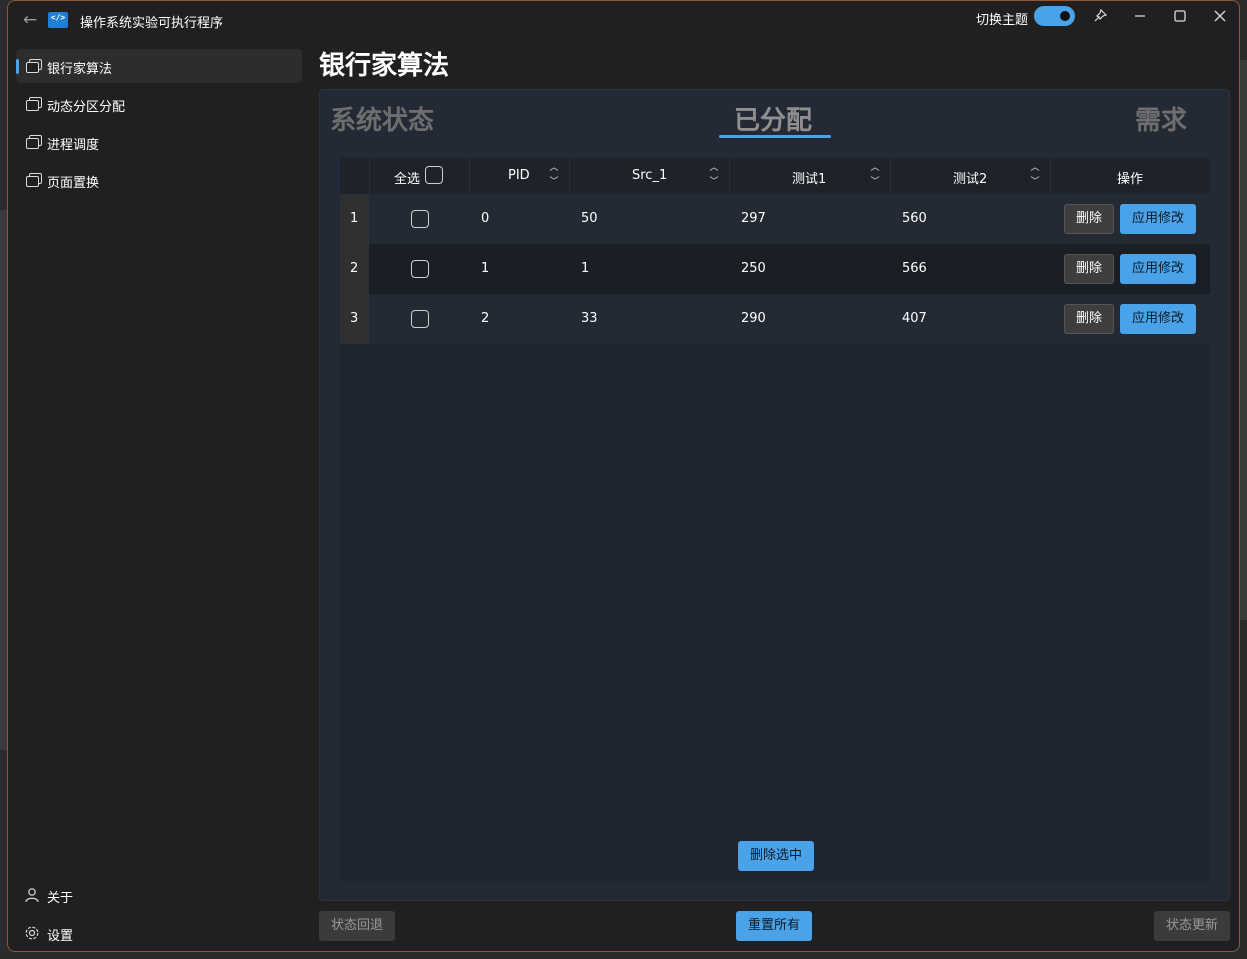 This screenshot has width=1247, height=959. Describe the element at coordinates (589, 318) in the screenshot. I see `cell-src1: 33` at that location.